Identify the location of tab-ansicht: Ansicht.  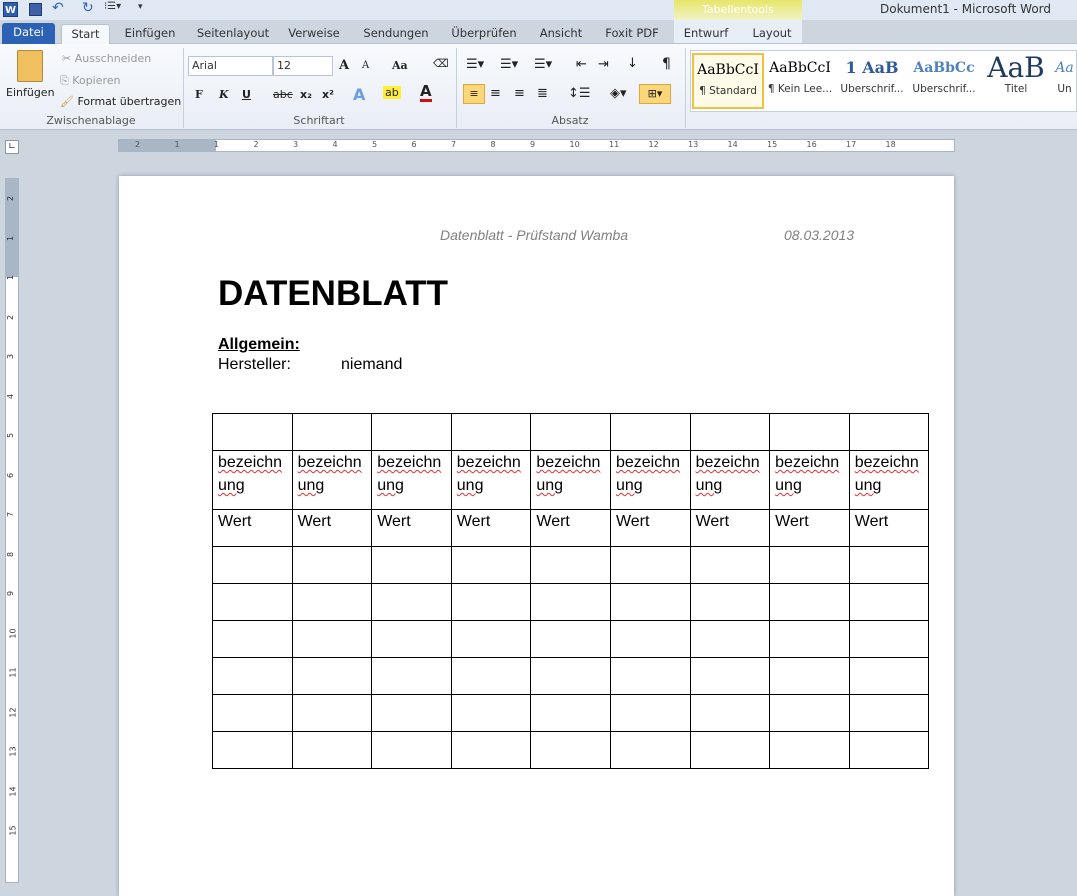
(561, 34).